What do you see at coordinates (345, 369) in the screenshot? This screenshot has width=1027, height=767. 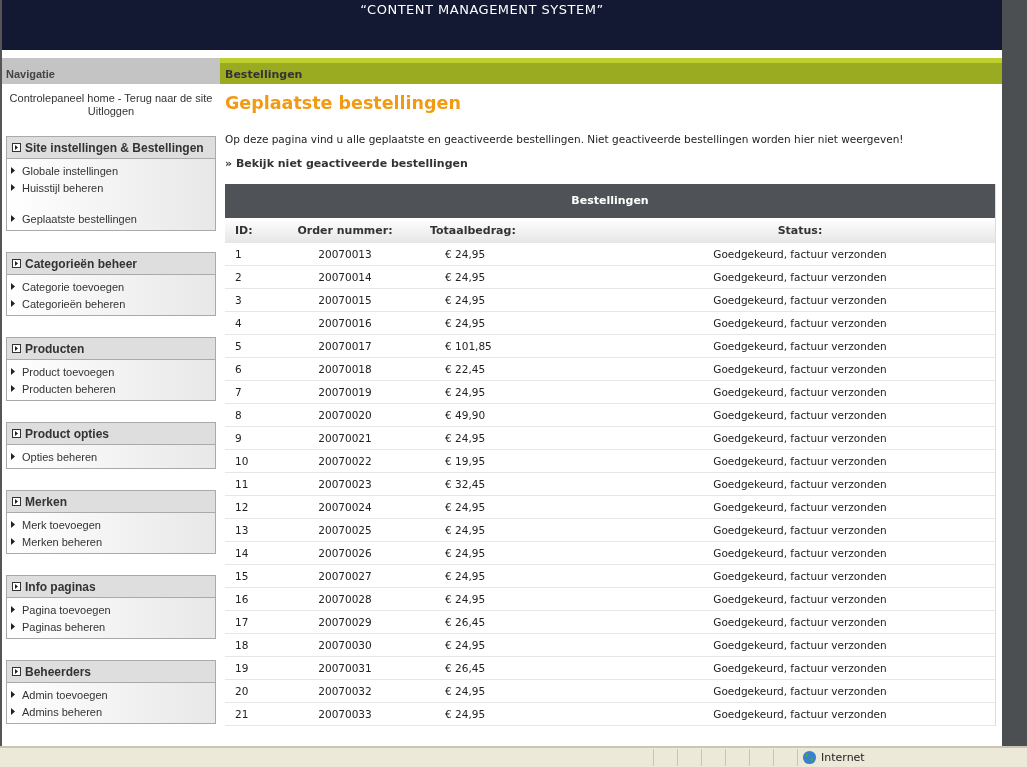 I see `table-cell-text: 20070018` at bounding box center [345, 369].